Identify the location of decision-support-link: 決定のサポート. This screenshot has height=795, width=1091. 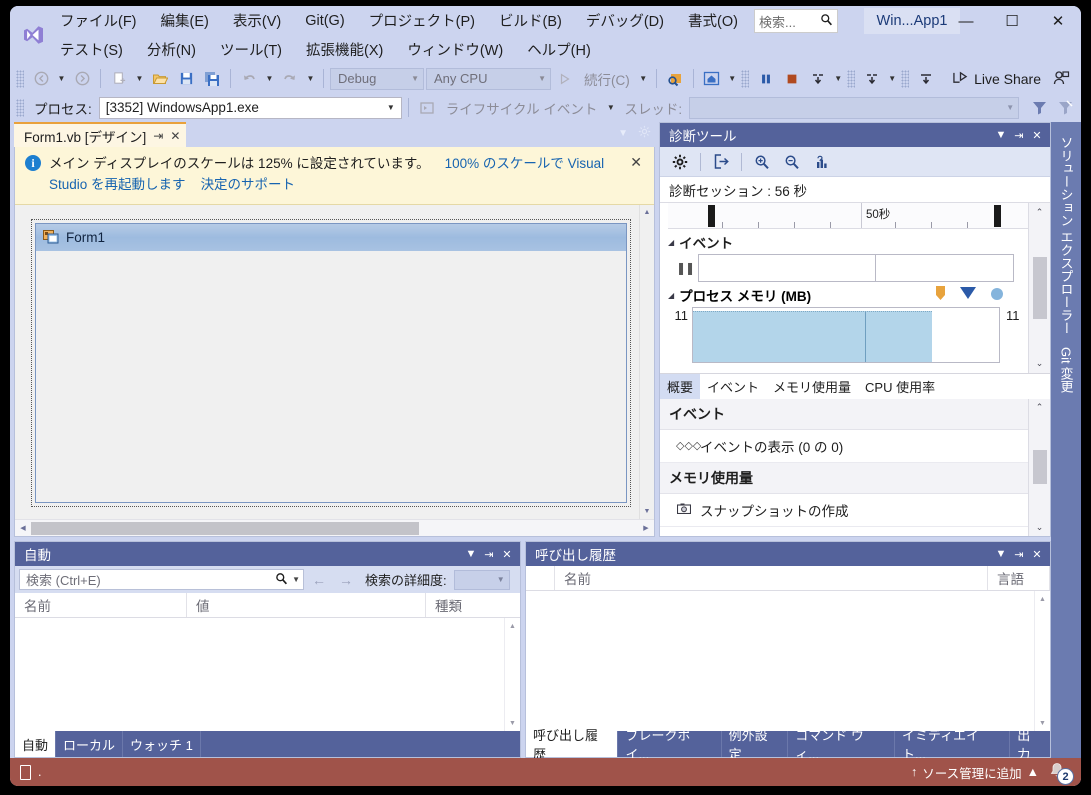
(248, 184).